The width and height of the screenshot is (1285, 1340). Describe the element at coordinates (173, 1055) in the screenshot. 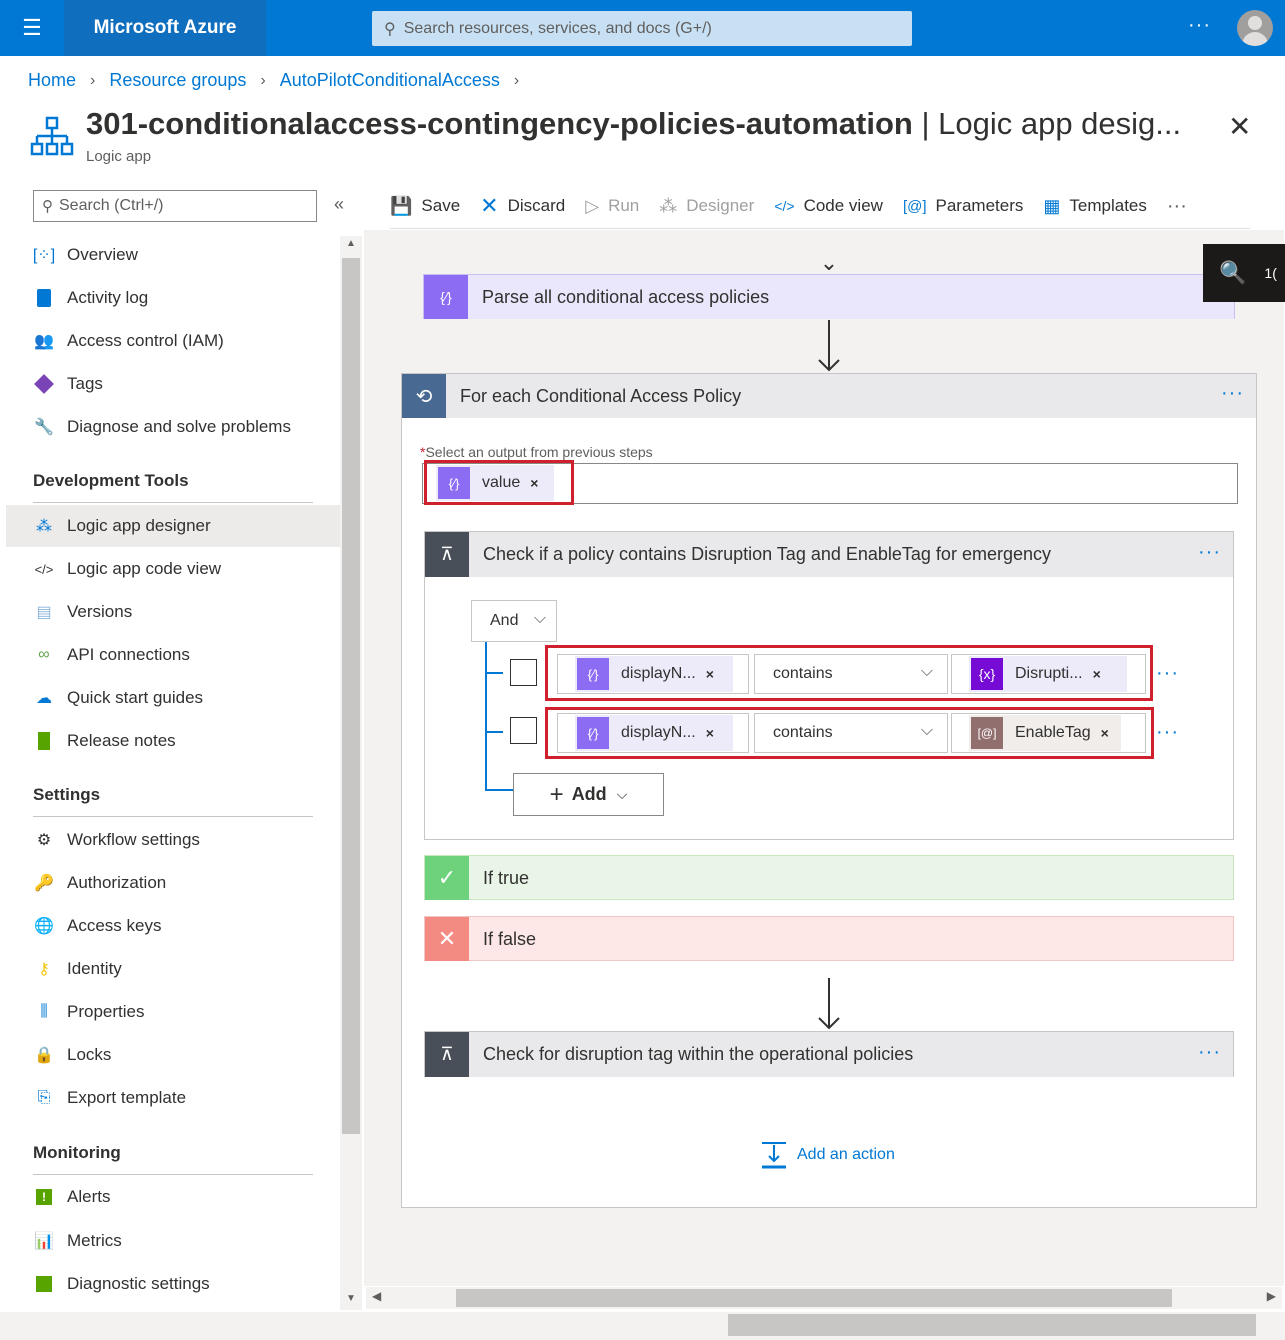

I see `sidebar-item-locks: 🔒 Locks` at that location.